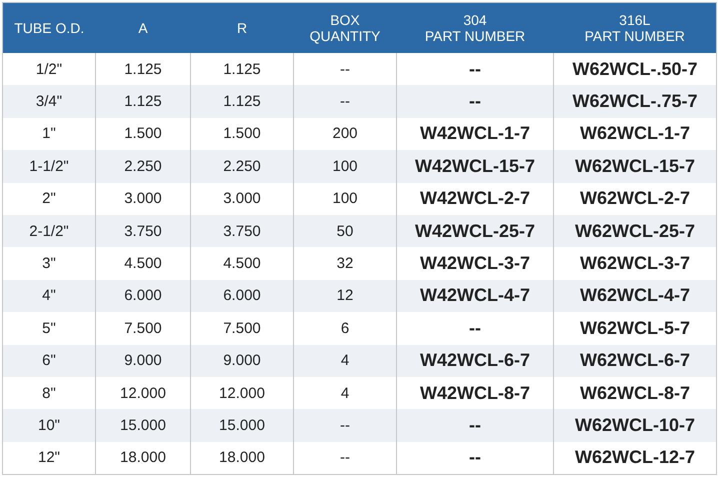 This screenshot has height=479, width=718. Describe the element at coordinates (49, 360) in the screenshot. I see `table-cell: 6"` at that location.